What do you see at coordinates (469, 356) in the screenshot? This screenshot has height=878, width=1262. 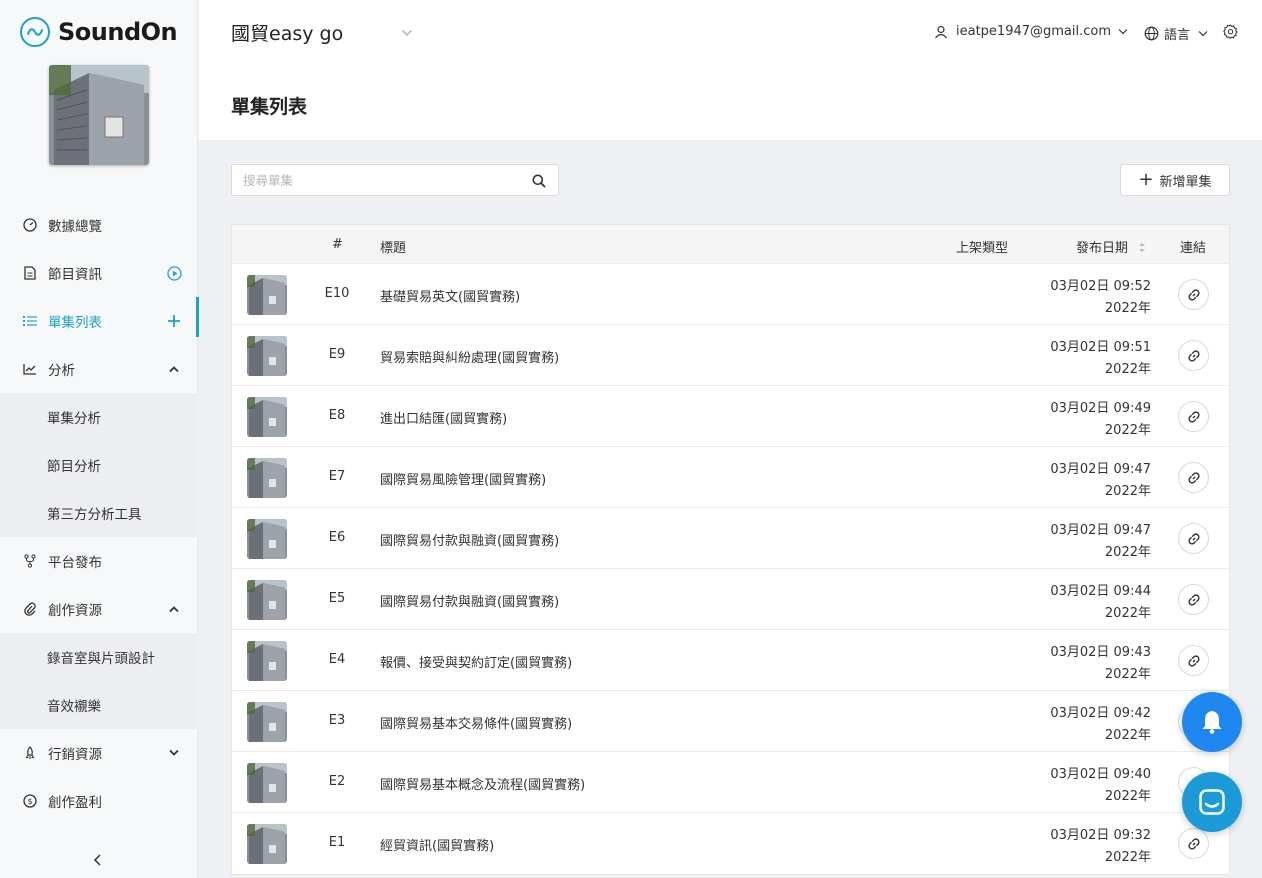 I see `episode-title: 貿易索賠與糾紛處理(國貿實務)` at bounding box center [469, 356].